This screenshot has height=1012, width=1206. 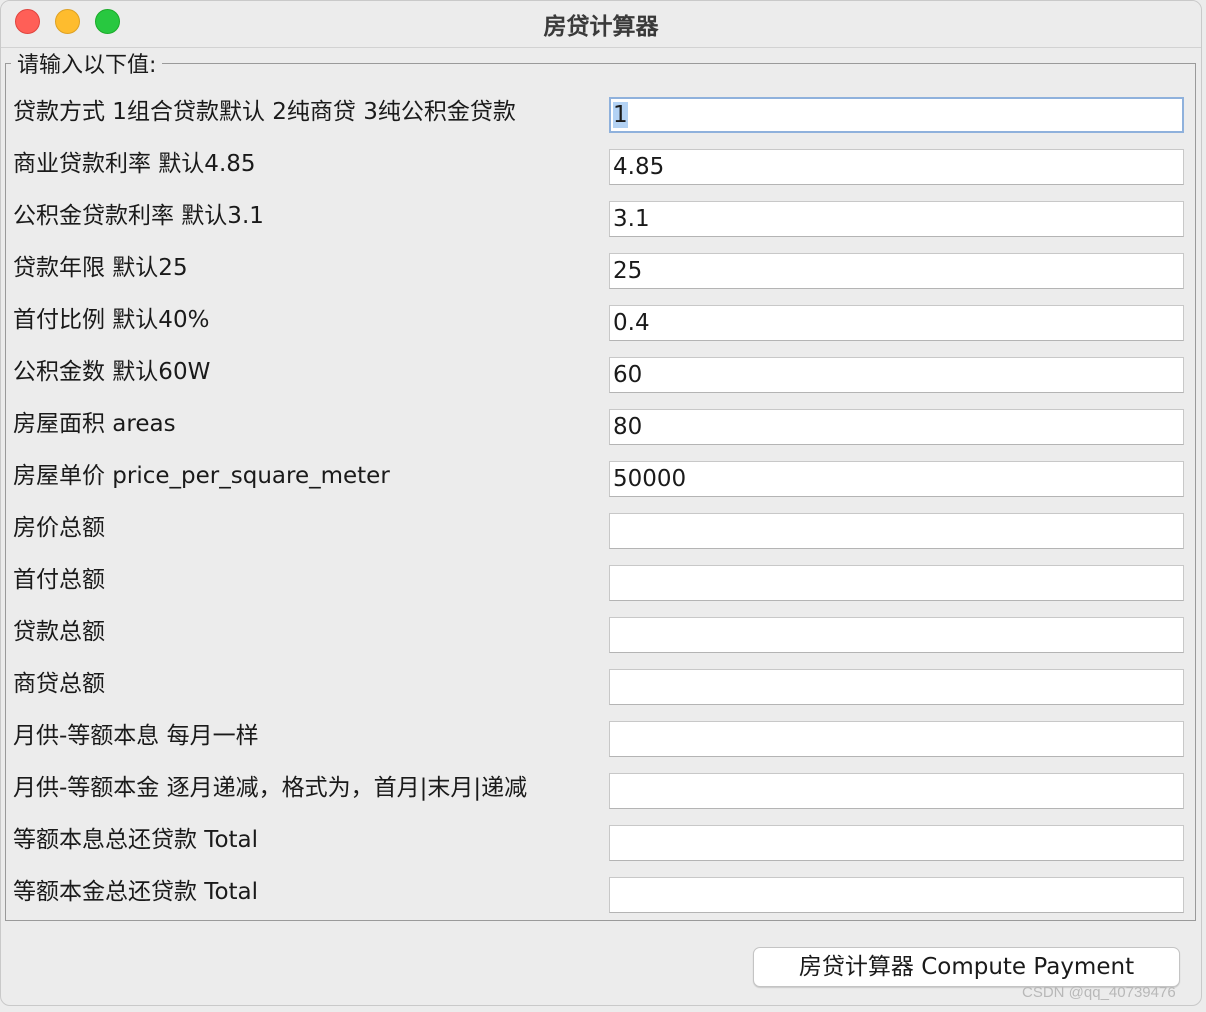 What do you see at coordinates (896, 427) in the screenshot?
I see `input-house-area: 80` at bounding box center [896, 427].